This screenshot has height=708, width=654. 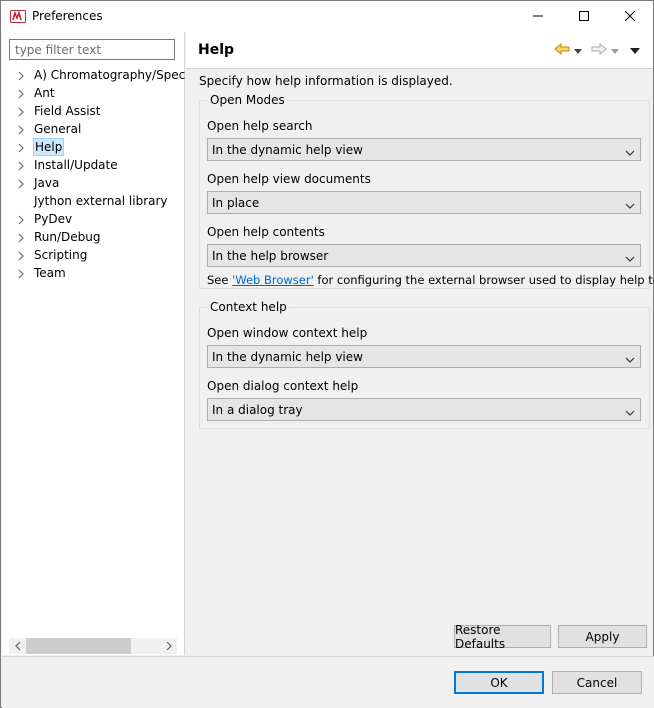 I want to click on open-help-contents-select: In the help browser, so click(x=424, y=255).